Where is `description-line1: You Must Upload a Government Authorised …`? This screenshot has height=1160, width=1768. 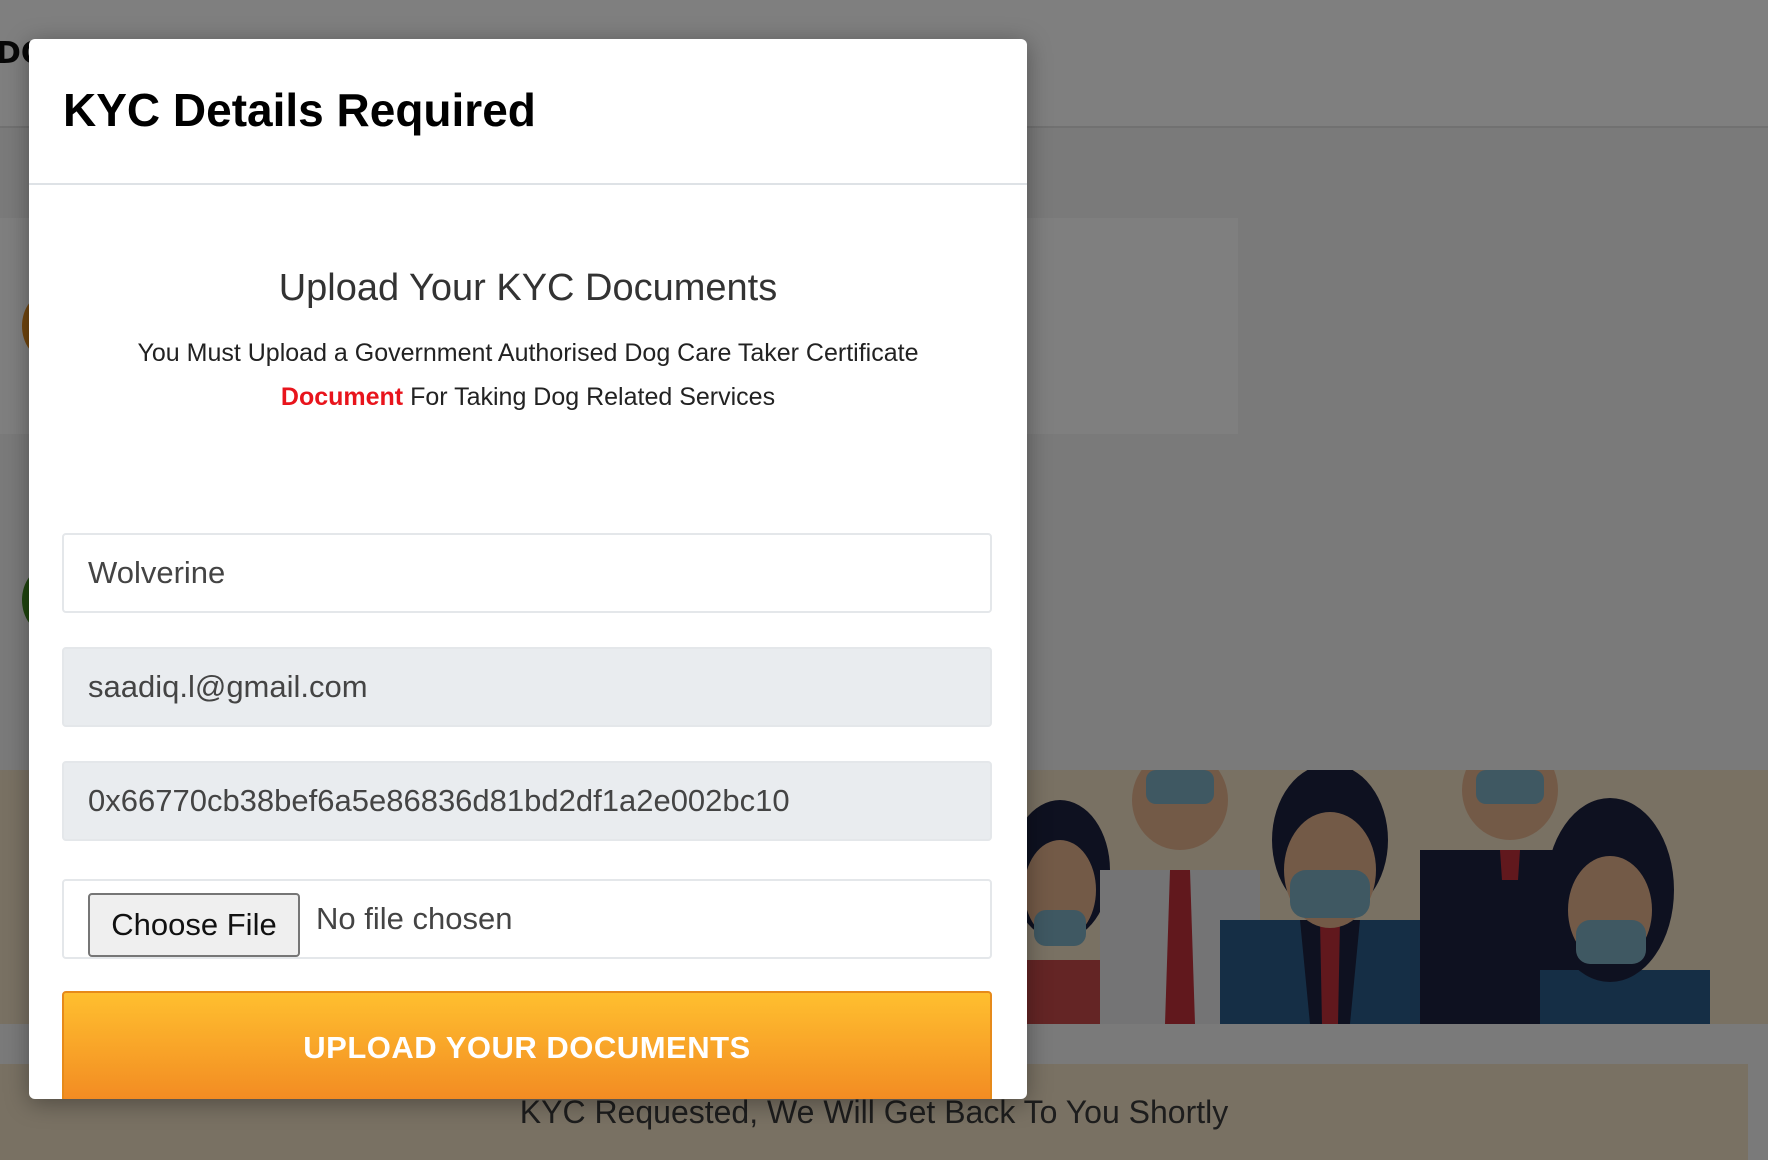 description-line1: You Must Upload a Government Authorised … is located at coordinates (528, 353).